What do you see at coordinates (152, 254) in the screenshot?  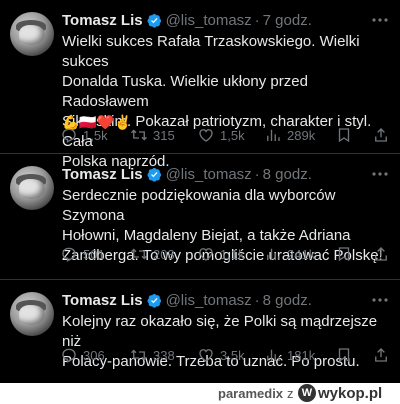 I see `retweet-button: 203` at bounding box center [152, 254].